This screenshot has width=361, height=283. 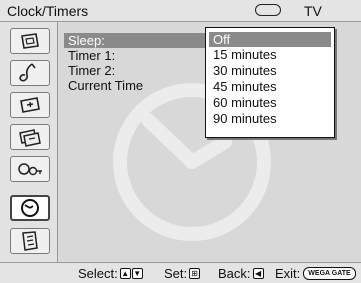 I want to click on back-icon: ◀, so click(x=258, y=273).